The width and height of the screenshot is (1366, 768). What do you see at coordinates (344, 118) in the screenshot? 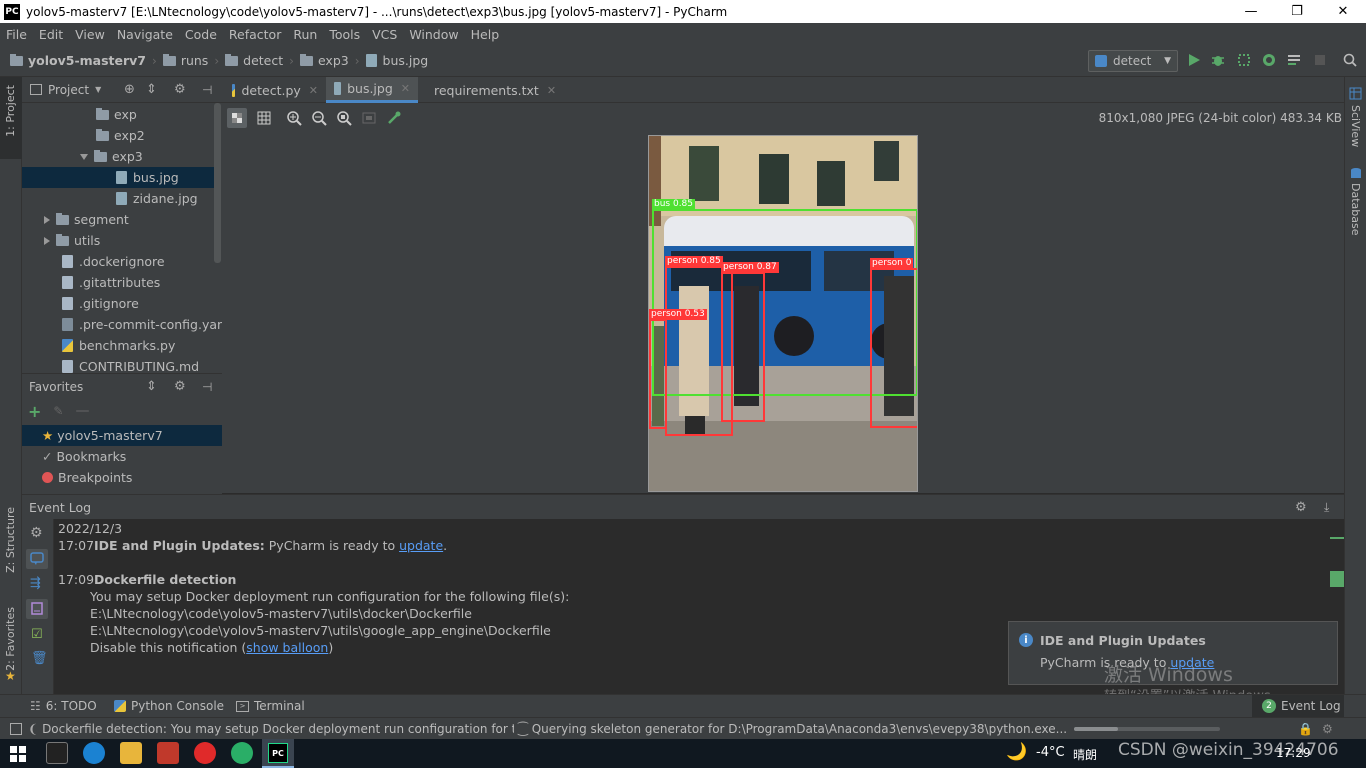
I see `actual-size-icon` at bounding box center [344, 118].